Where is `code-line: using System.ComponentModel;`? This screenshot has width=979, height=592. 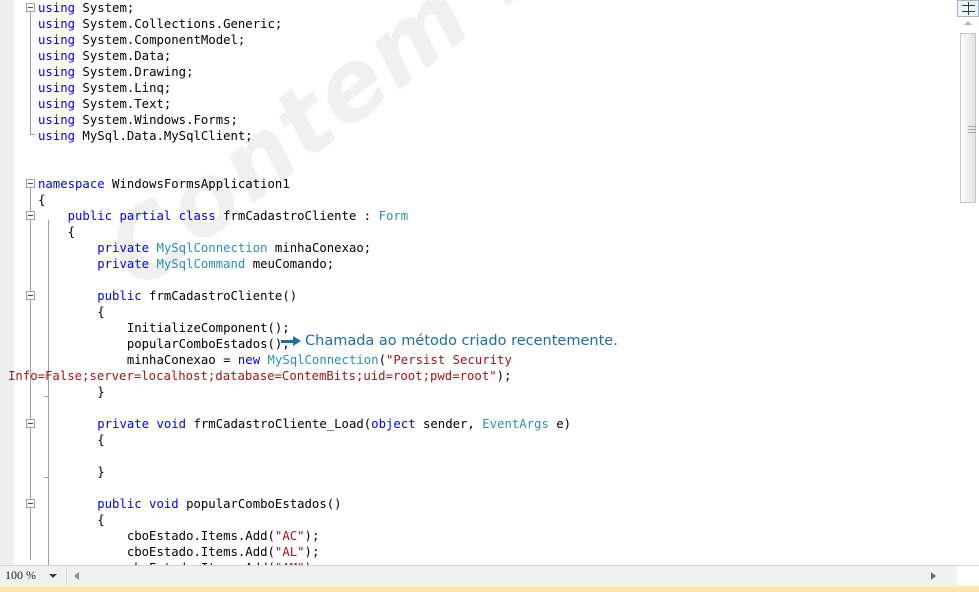 code-line: using System.ComponentModel; is located at coordinates (141, 40).